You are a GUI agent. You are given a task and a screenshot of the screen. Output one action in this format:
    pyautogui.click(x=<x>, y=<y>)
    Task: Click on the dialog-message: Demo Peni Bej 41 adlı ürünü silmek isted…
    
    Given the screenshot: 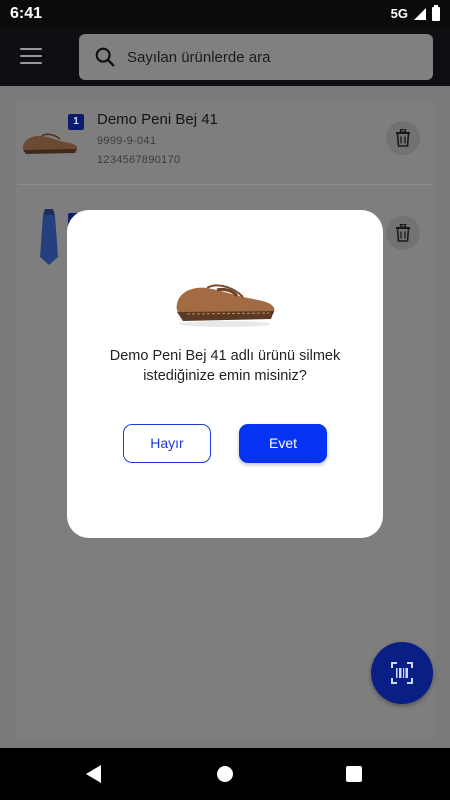 What is the action you would take?
    pyautogui.click(x=225, y=366)
    